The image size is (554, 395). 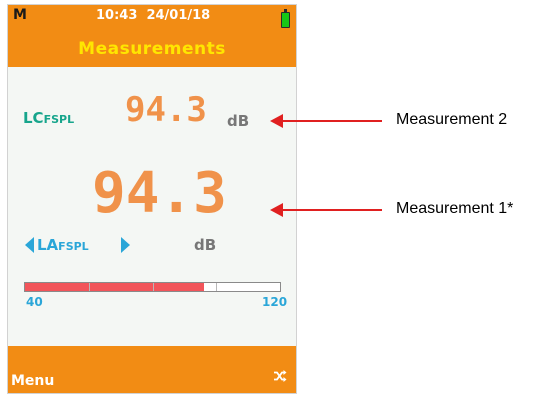 What do you see at coordinates (73, 246) in the screenshot?
I see `measurement-1-label-suffix: FSPL` at bounding box center [73, 246].